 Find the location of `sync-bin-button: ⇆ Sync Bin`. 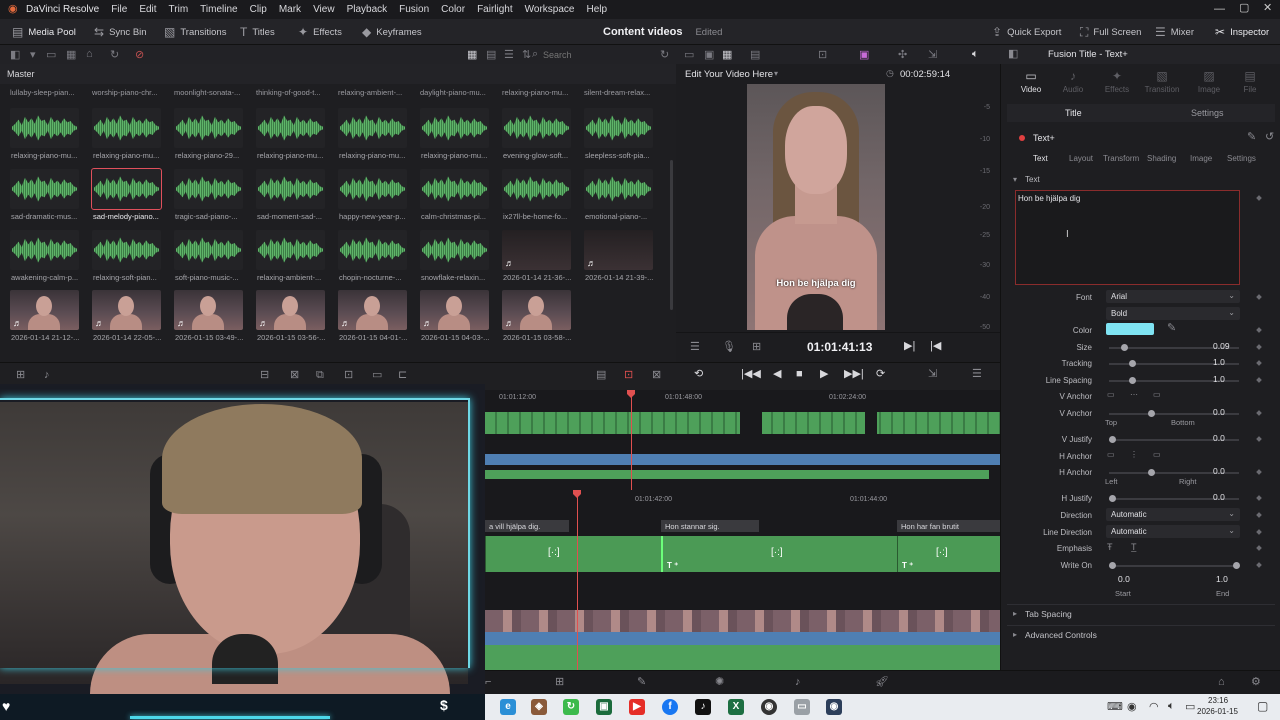

sync-bin-button: ⇆ Sync Bin is located at coordinates (120, 32).